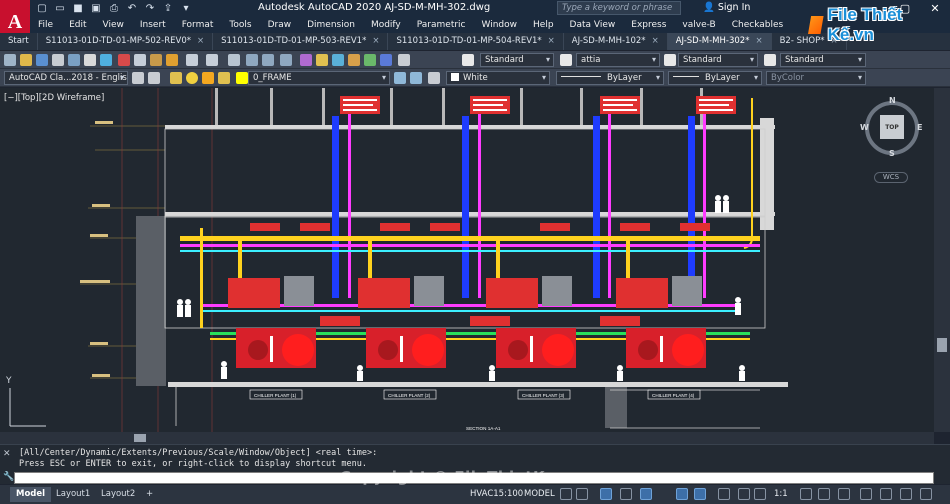 This screenshot has height=504, width=950. I want to click on polar-icon, so click(626, 494).